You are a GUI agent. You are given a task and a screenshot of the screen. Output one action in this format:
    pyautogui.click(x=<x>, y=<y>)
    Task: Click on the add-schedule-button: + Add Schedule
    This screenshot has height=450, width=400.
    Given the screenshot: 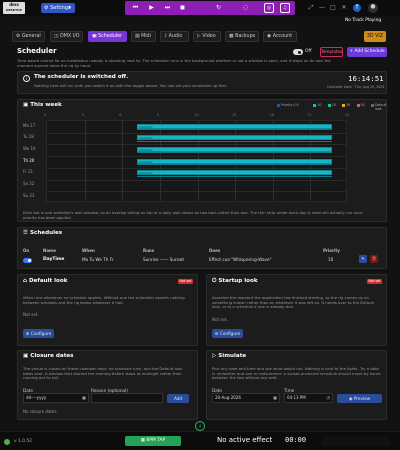 What is the action you would take?
    pyautogui.click(x=367, y=52)
    